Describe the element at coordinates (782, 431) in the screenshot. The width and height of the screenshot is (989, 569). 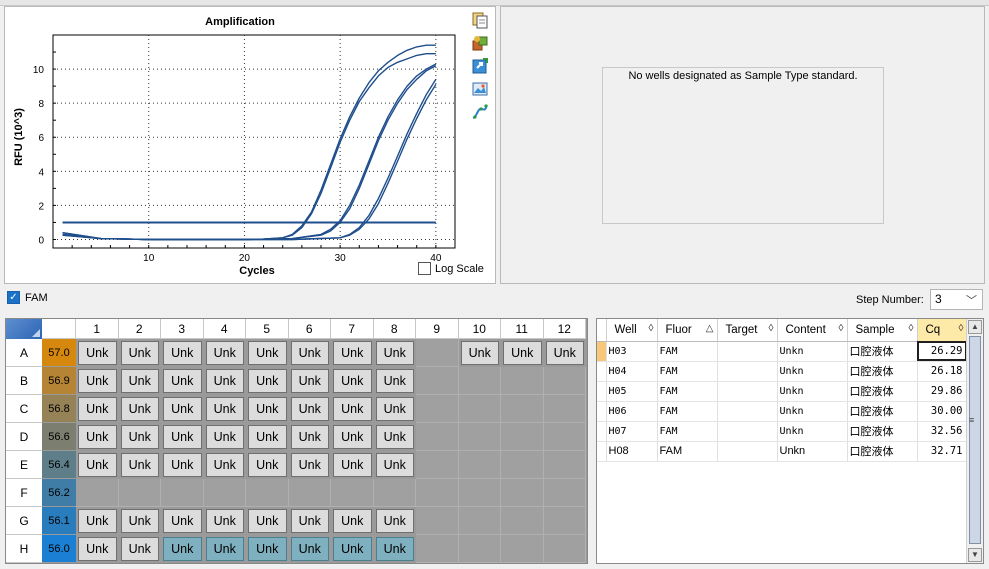
I see `table-row: H07 FAM Unkn 口腔液体 32.56` at that location.